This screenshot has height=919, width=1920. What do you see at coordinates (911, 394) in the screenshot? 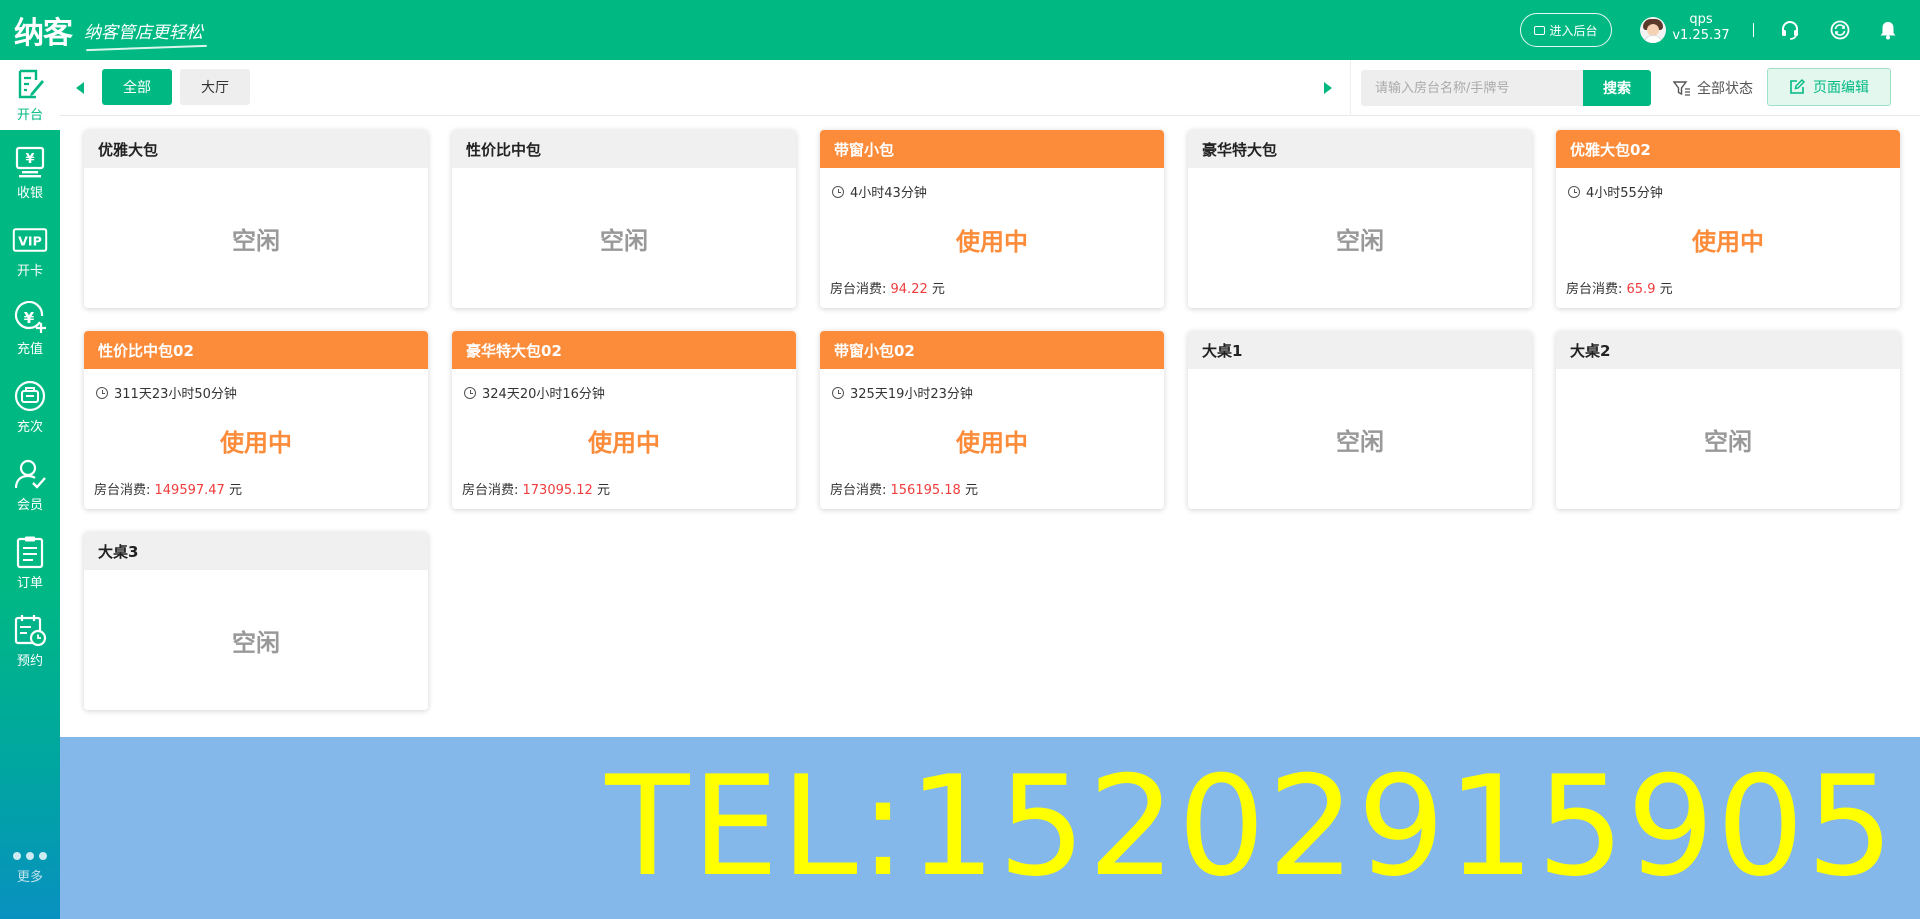
I see `room-duration-text: 325天19小时23分钟` at bounding box center [911, 394].